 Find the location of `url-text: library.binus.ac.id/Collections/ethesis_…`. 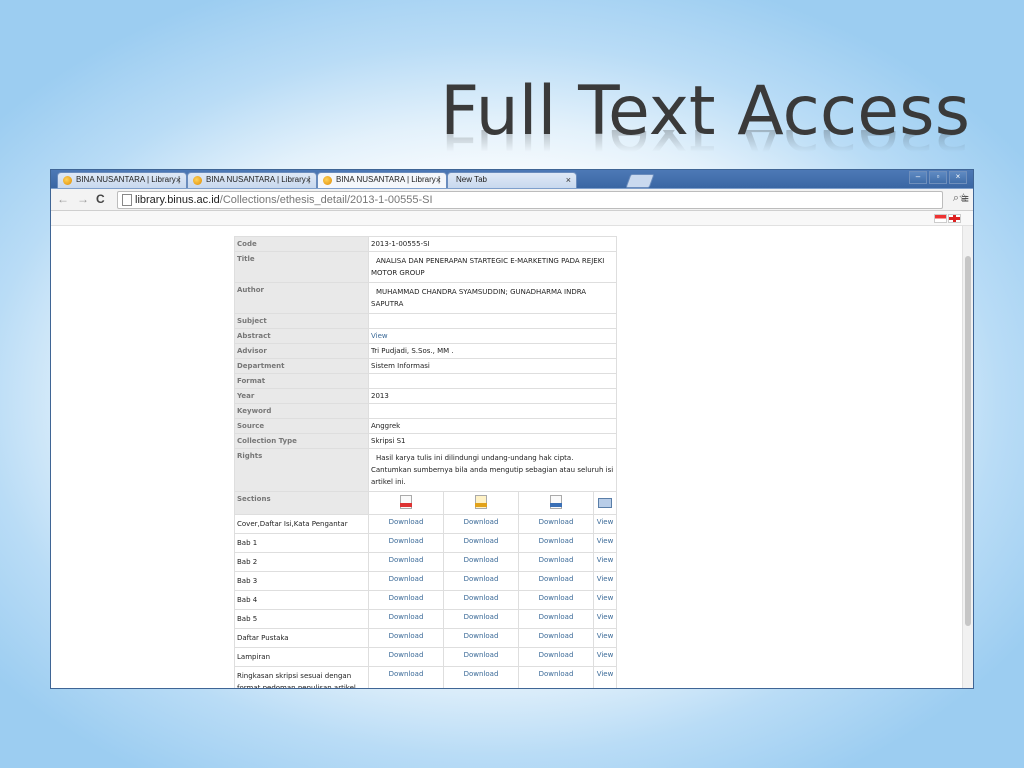

url-text: library.binus.ac.id/Collections/ethesis_… is located at coordinates (284, 200).